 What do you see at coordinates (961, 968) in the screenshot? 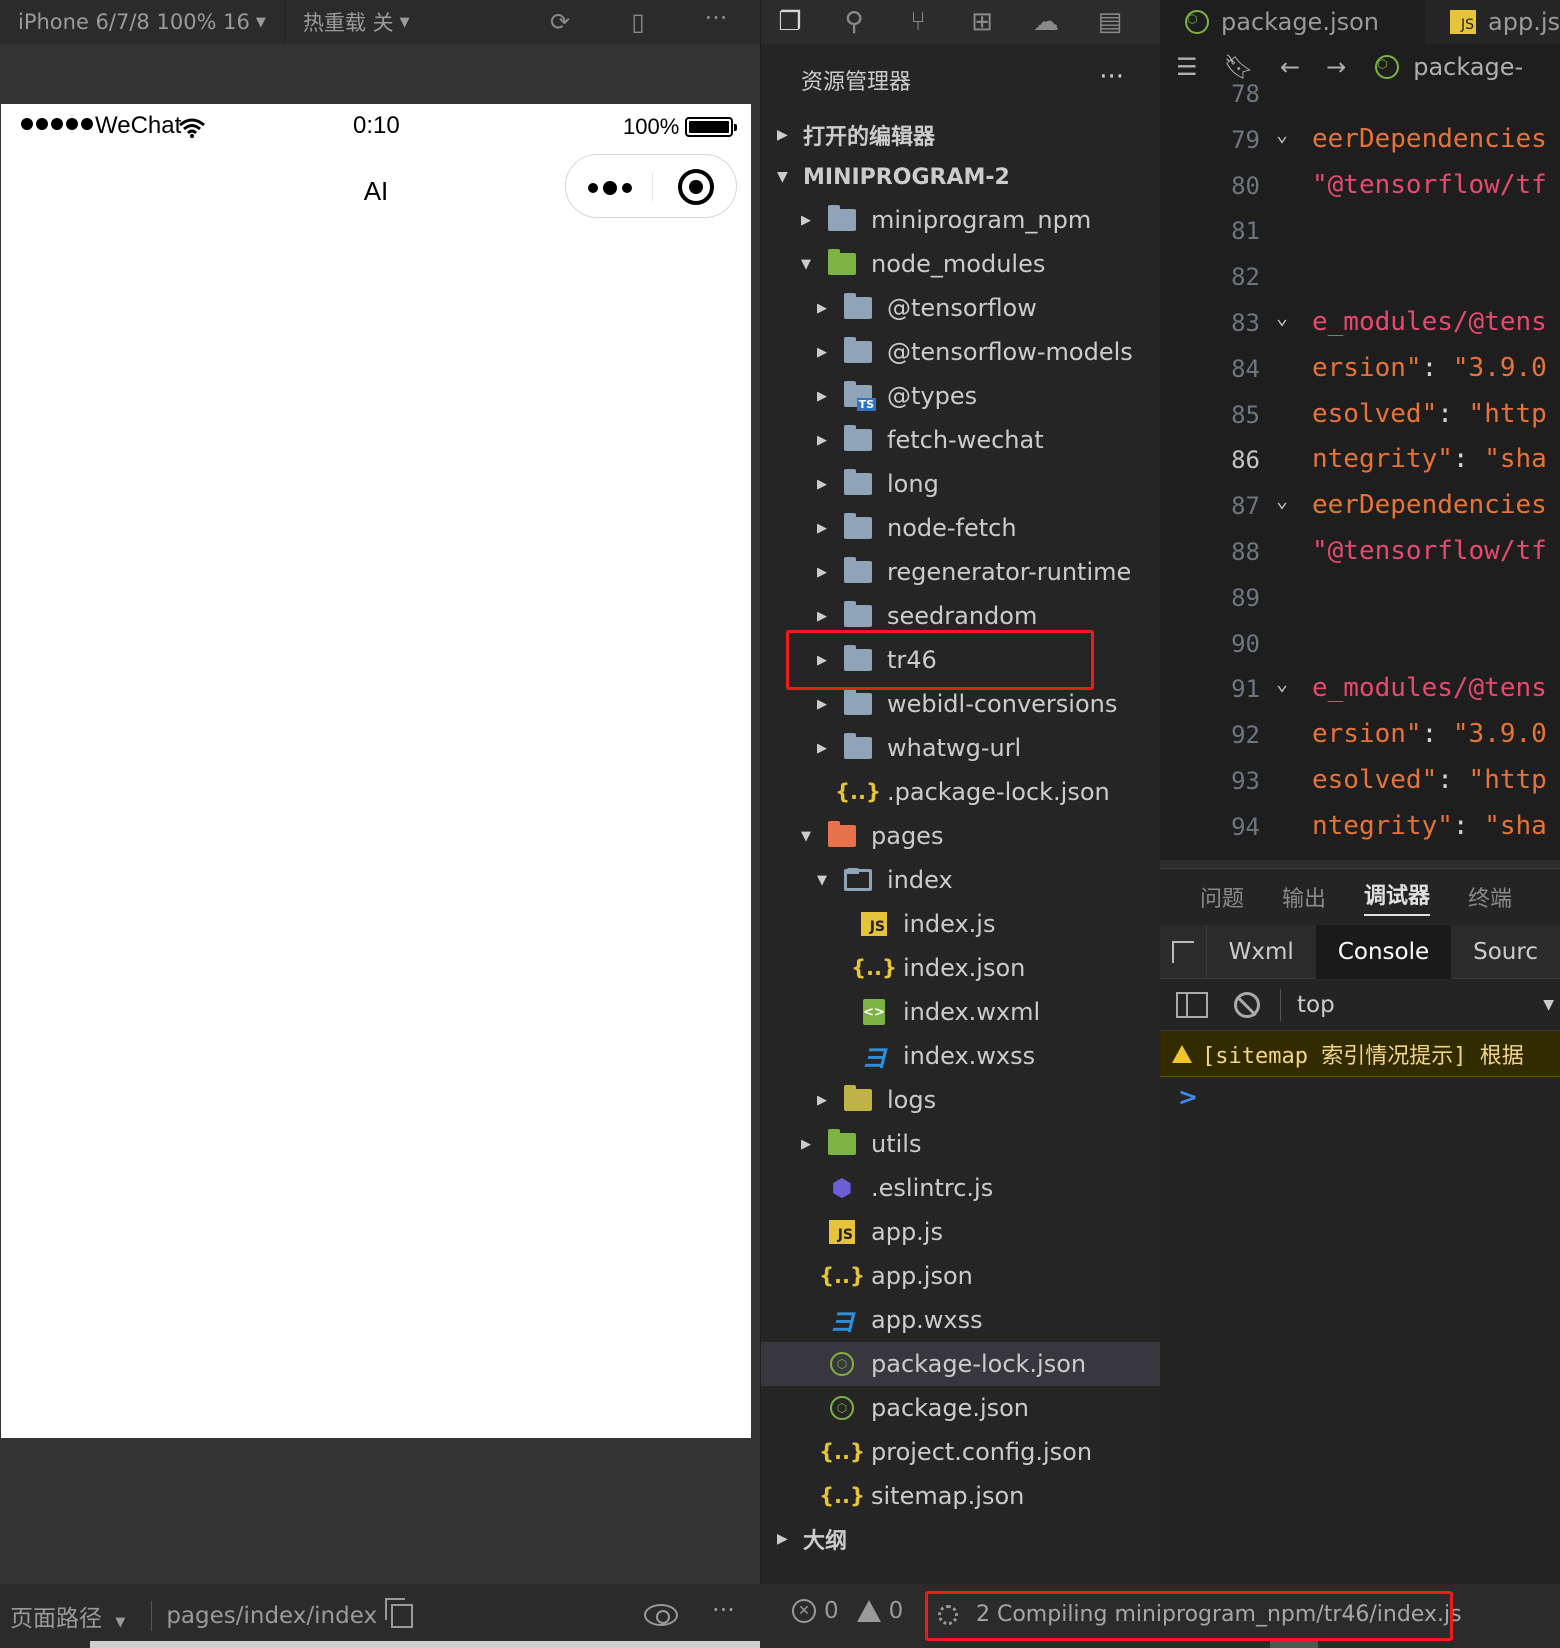
I see `tree-item: {..} index.json` at bounding box center [961, 968].